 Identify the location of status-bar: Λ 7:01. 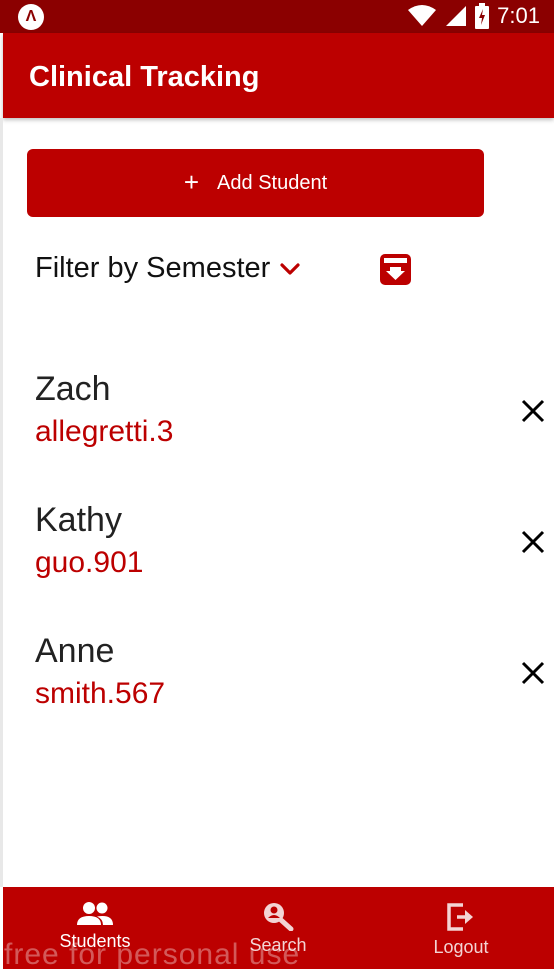
(277, 16).